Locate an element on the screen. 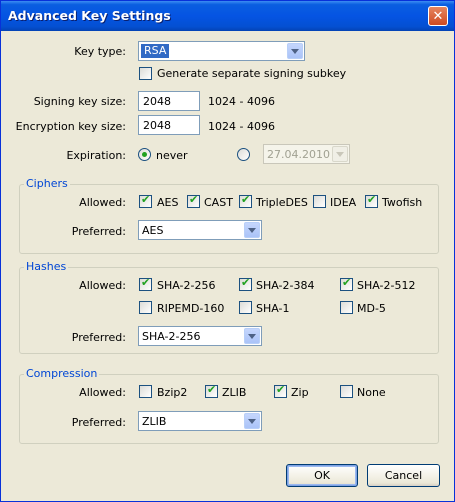  compression-group is located at coordinates (229, 409).